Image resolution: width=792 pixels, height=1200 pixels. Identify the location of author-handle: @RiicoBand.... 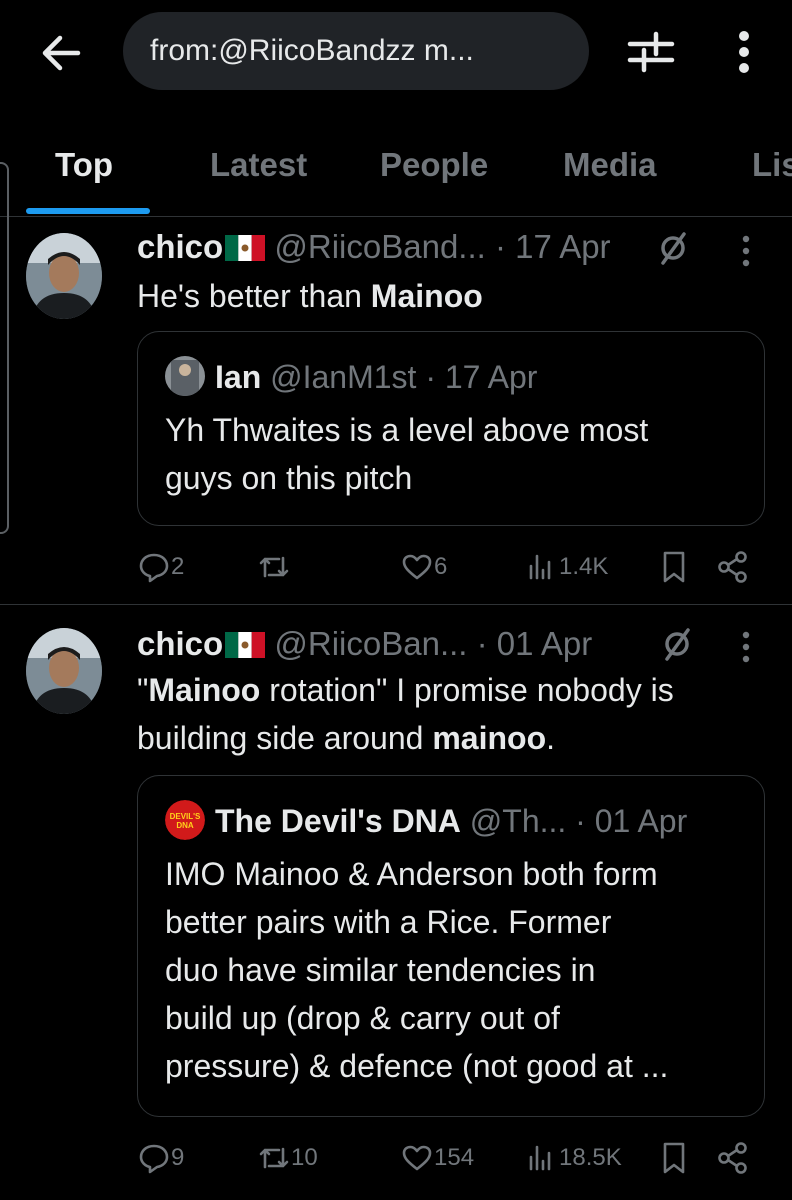
(379, 246).